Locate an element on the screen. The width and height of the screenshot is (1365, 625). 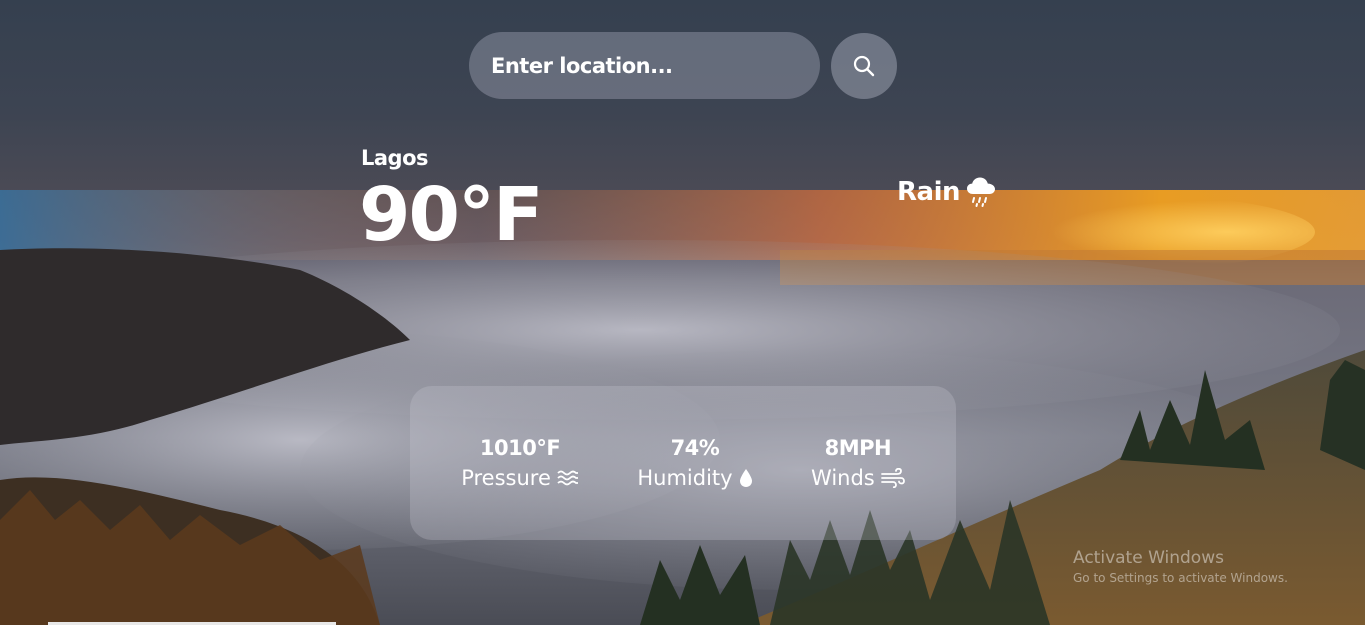
search-input is located at coordinates (644, 65).